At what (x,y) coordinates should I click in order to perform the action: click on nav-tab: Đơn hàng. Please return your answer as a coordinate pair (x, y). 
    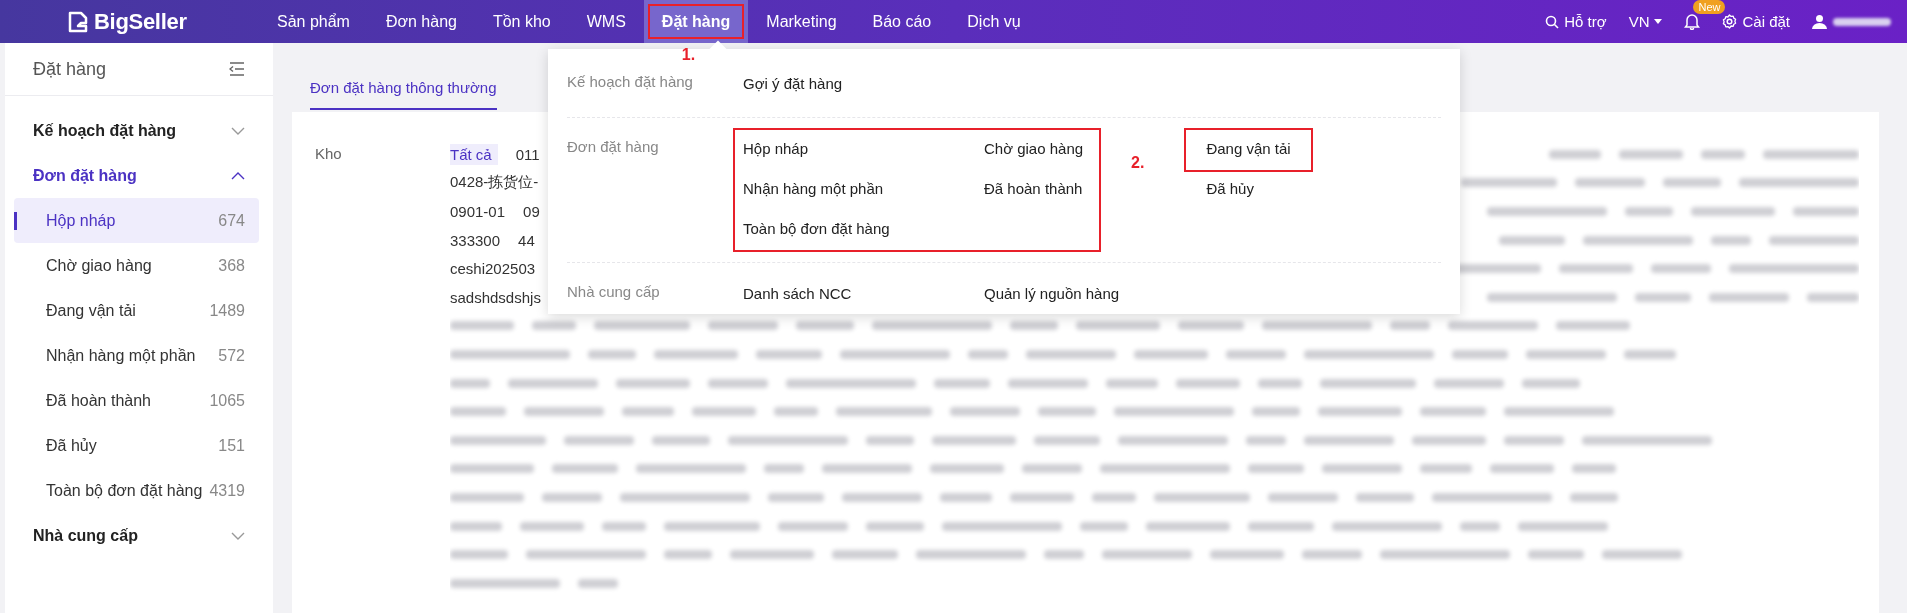
    Looking at the image, I should click on (421, 21).